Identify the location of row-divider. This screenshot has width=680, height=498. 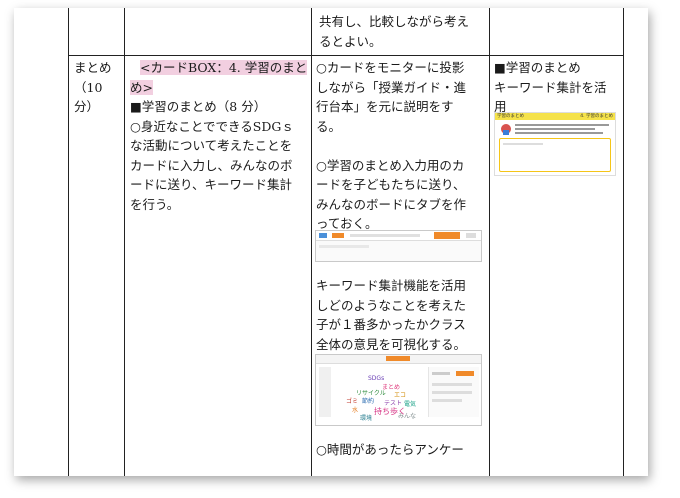
(345, 55).